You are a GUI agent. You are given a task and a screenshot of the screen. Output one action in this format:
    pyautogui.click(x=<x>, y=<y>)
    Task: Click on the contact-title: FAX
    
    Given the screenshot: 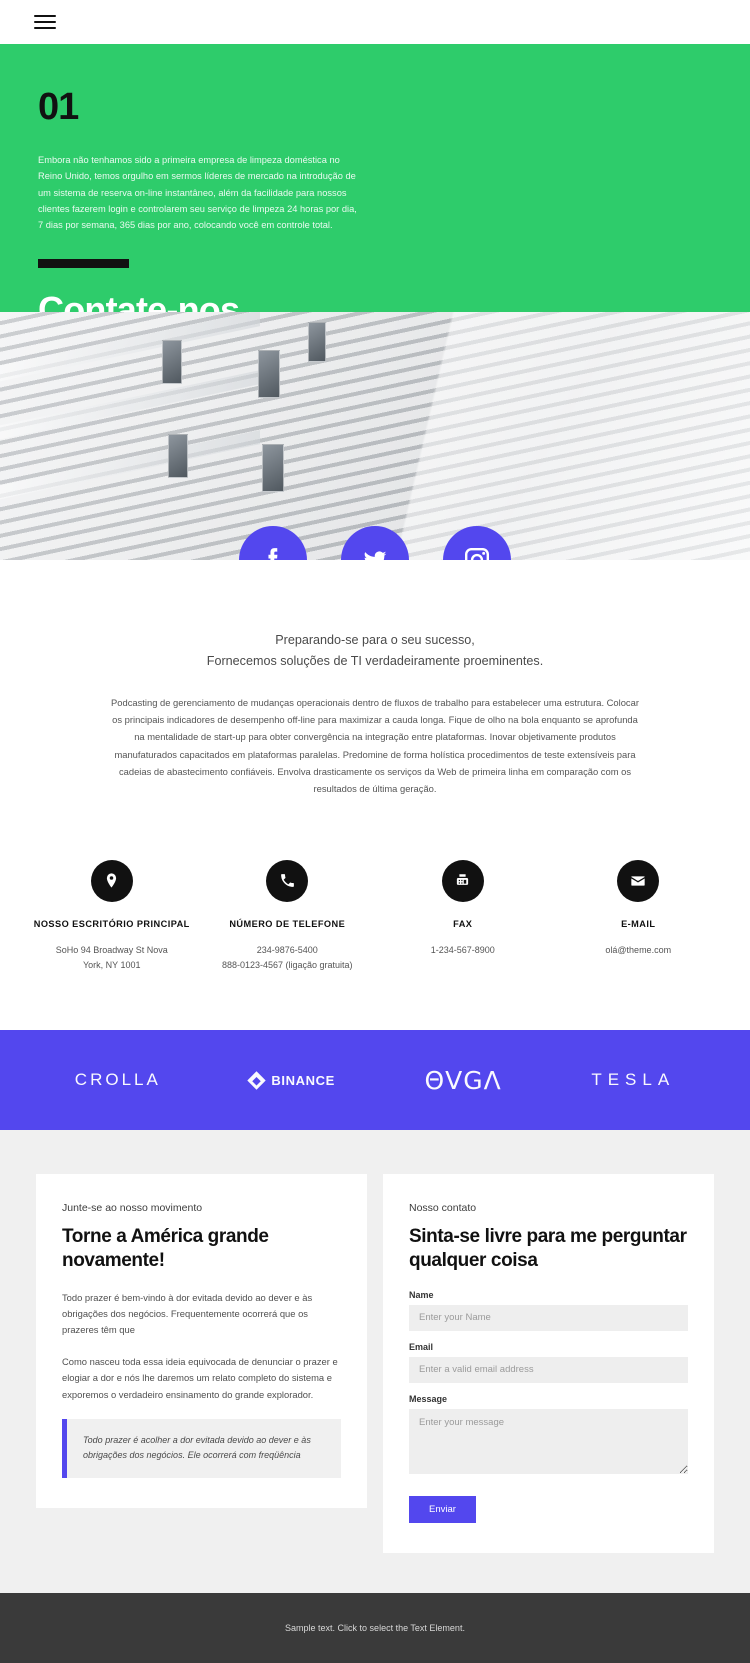 What is the action you would take?
    pyautogui.click(x=463, y=923)
    